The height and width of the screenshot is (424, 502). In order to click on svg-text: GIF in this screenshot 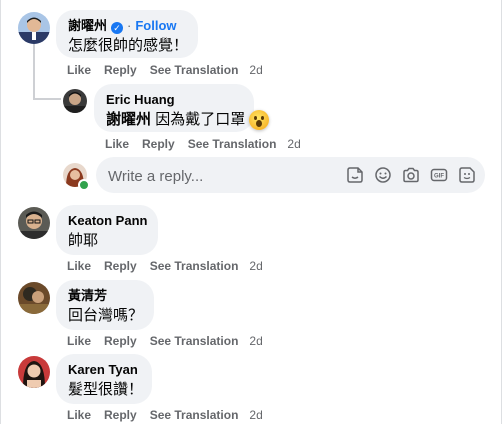, I will do `click(439, 177)`.